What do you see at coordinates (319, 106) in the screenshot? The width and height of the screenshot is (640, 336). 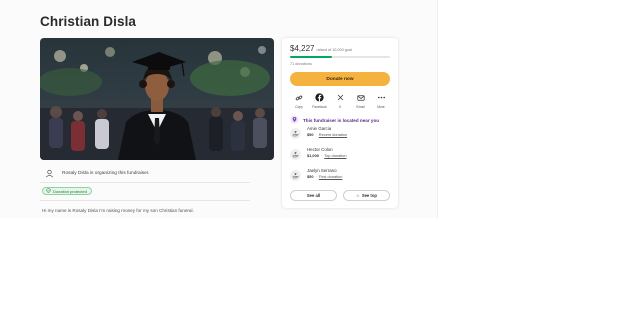 I see `share-label: Facebook` at bounding box center [319, 106].